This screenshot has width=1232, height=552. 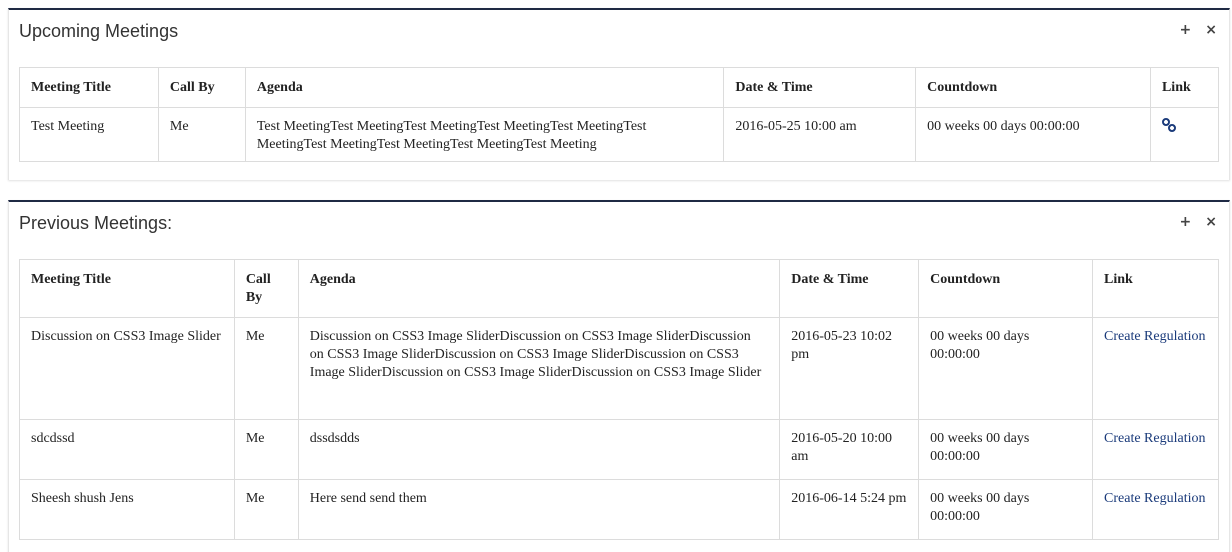 I want to click on meeting-title-cell: Sheesh shush Jens, so click(x=127, y=509).